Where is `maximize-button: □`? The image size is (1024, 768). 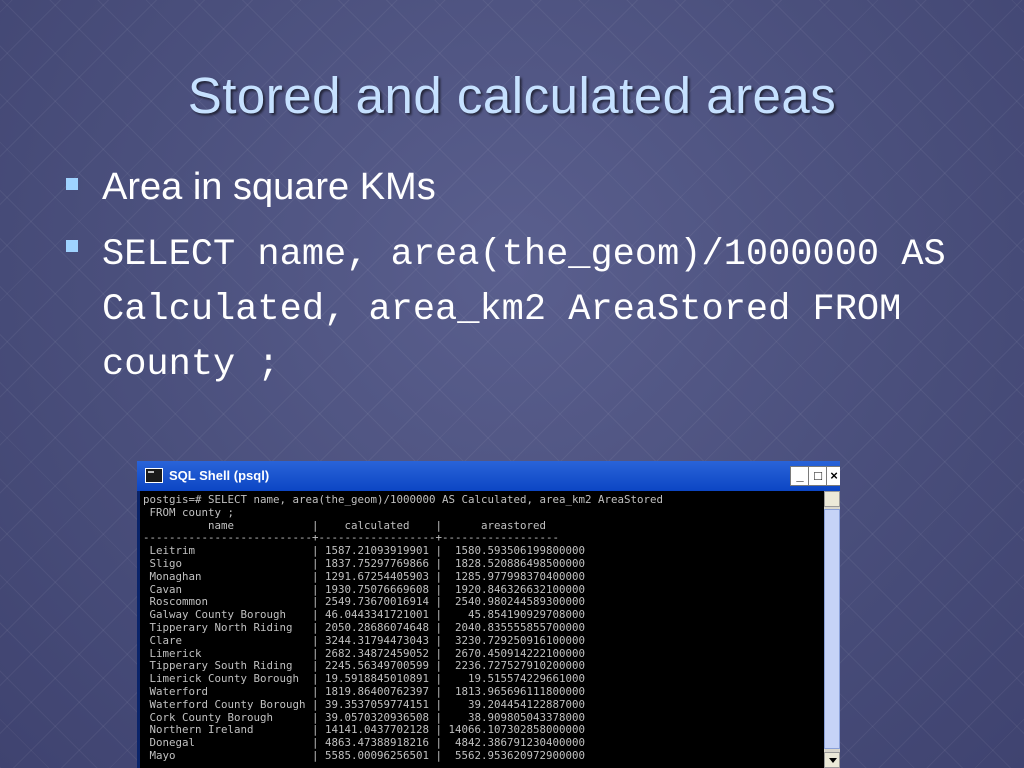 maximize-button: □ is located at coordinates (818, 476).